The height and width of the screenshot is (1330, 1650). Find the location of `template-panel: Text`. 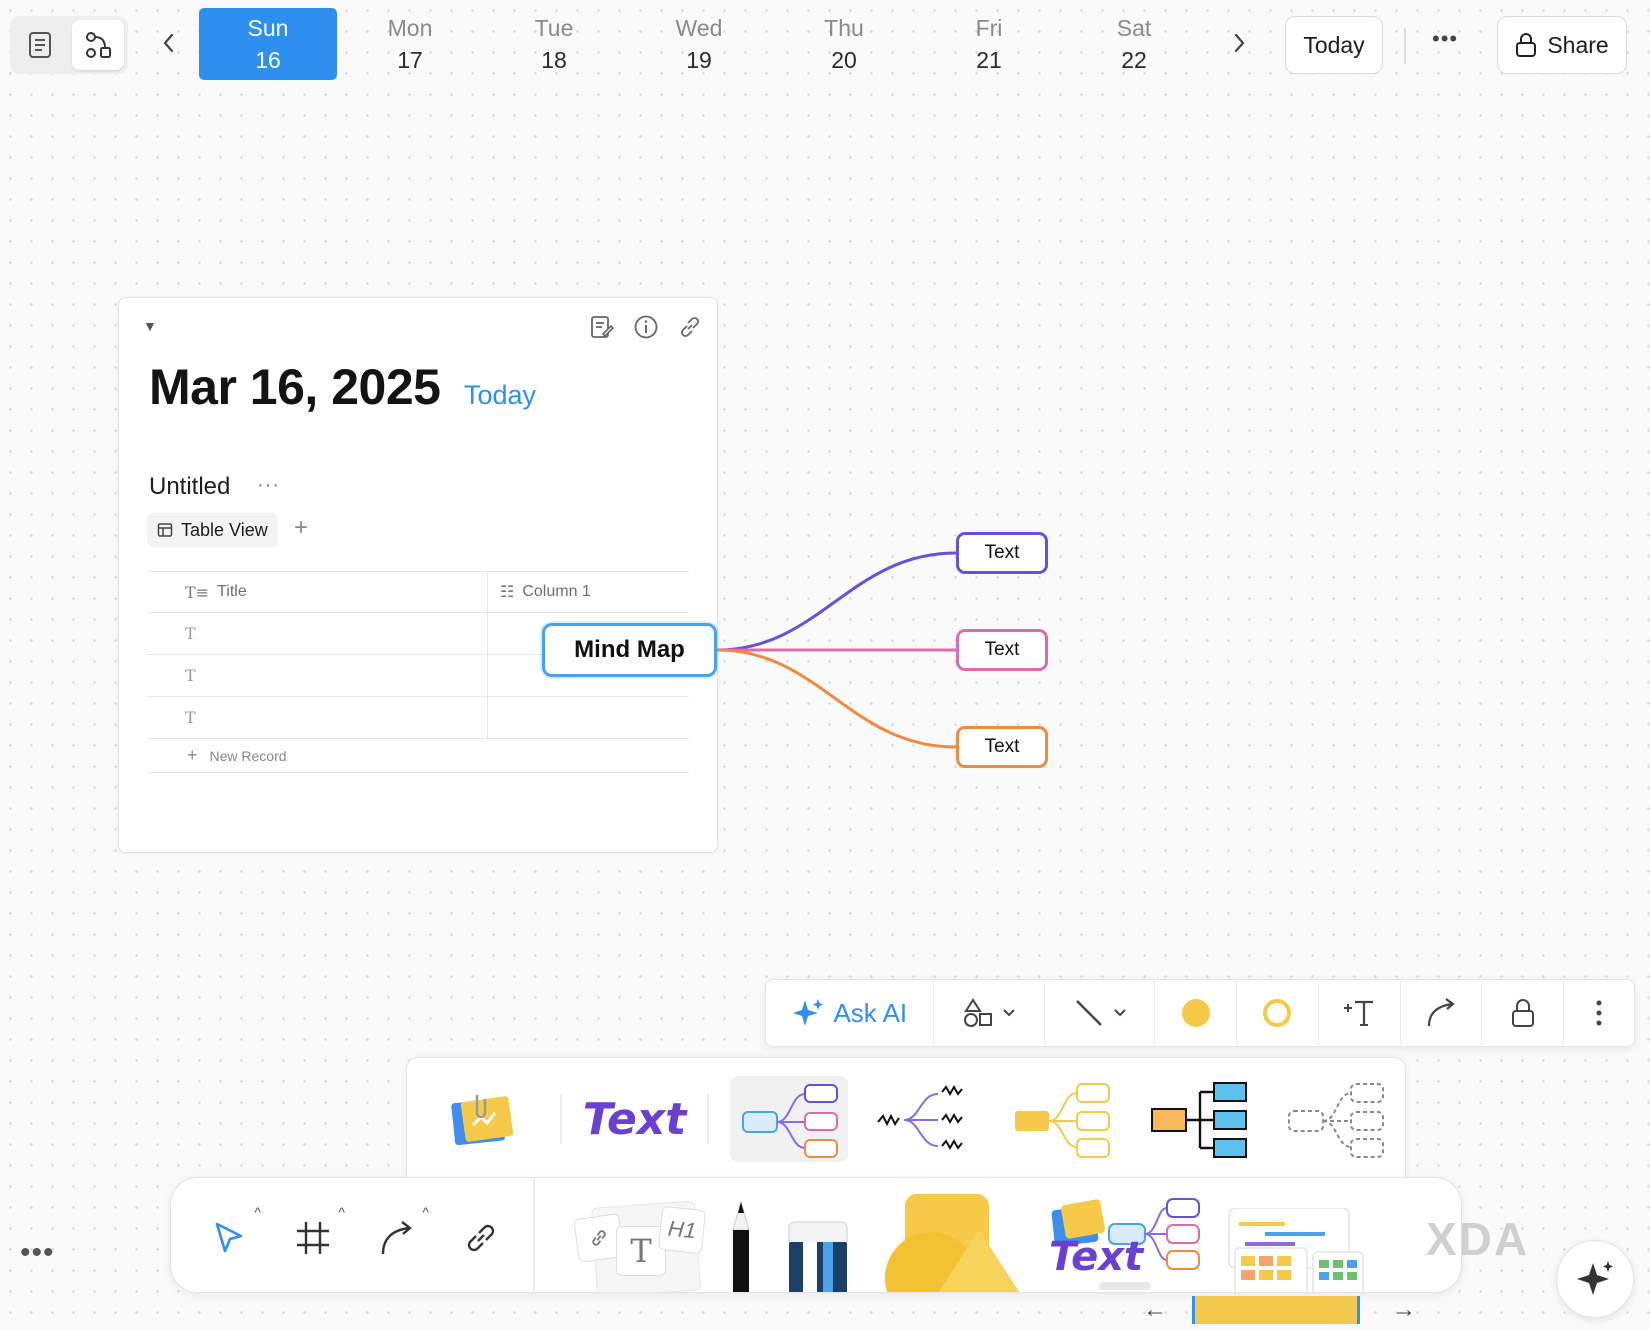

template-panel: Text is located at coordinates (906, 1118).